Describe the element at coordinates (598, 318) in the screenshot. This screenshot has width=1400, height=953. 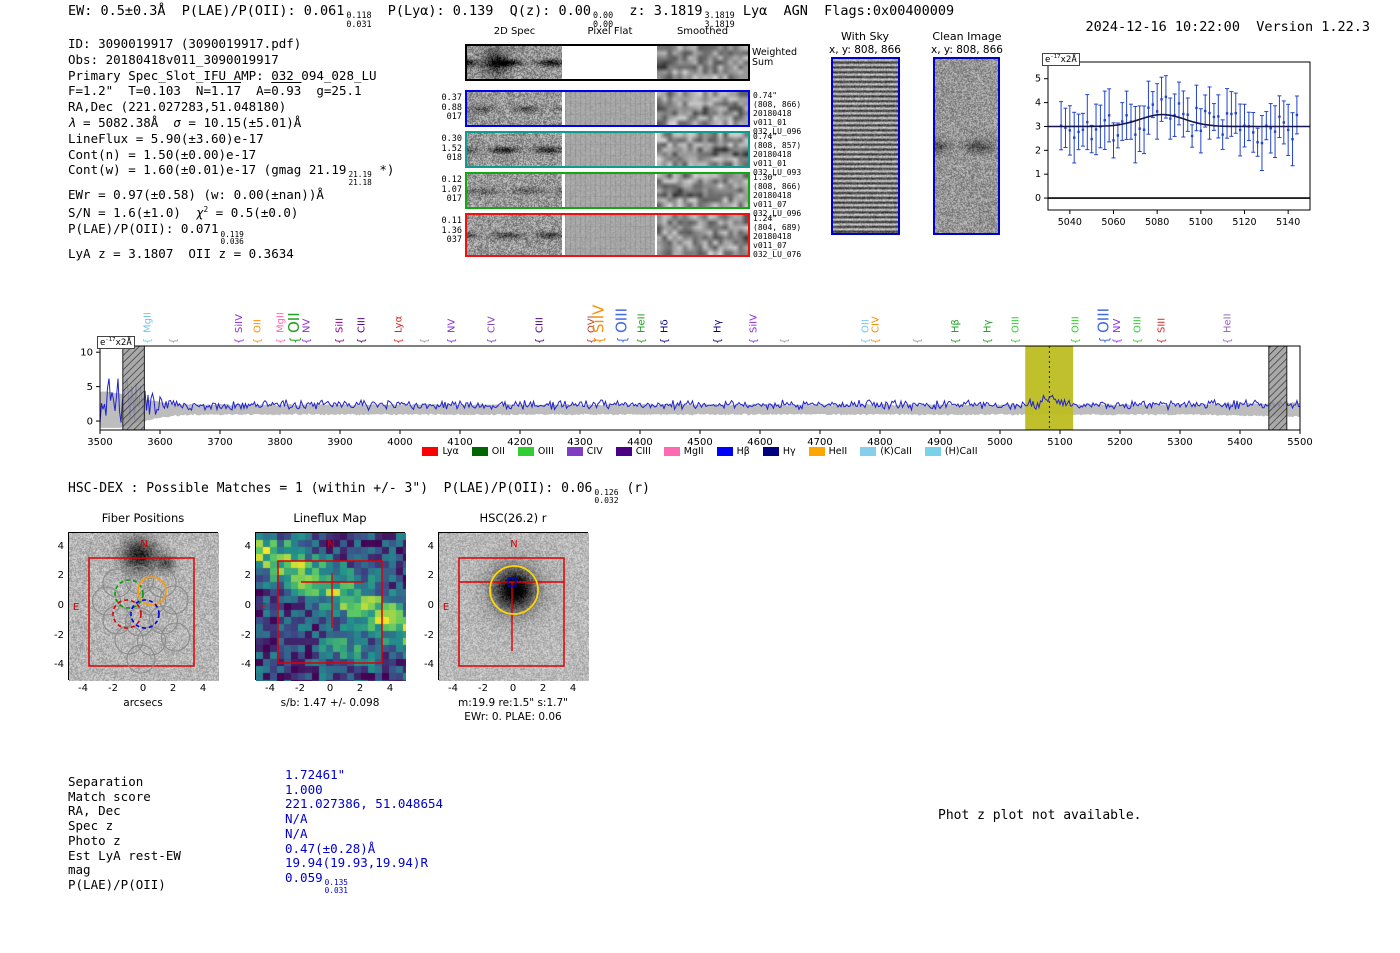
I see `svg-text: SiIV` at that location.